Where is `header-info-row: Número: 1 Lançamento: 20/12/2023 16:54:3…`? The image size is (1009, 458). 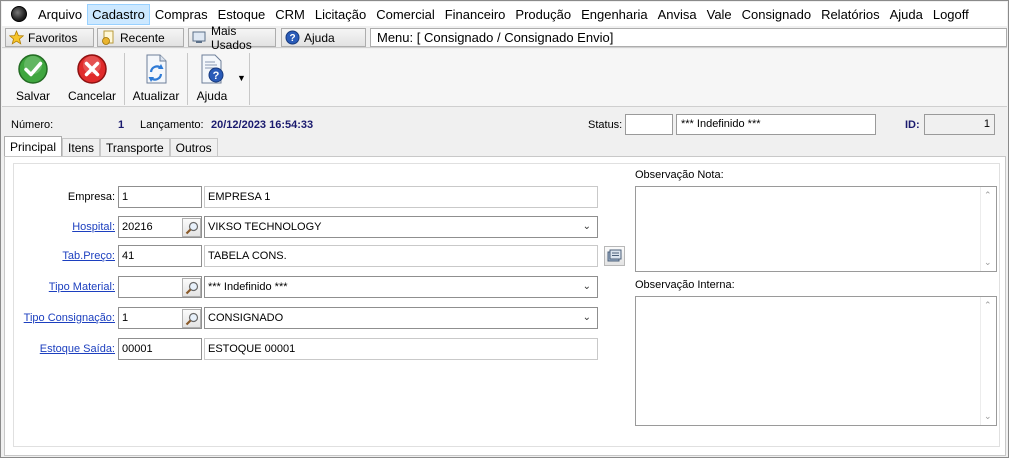
header-info-row: Número: 1 Lançamento: 20/12/2023 16:54:3… is located at coordinates (504, 124).